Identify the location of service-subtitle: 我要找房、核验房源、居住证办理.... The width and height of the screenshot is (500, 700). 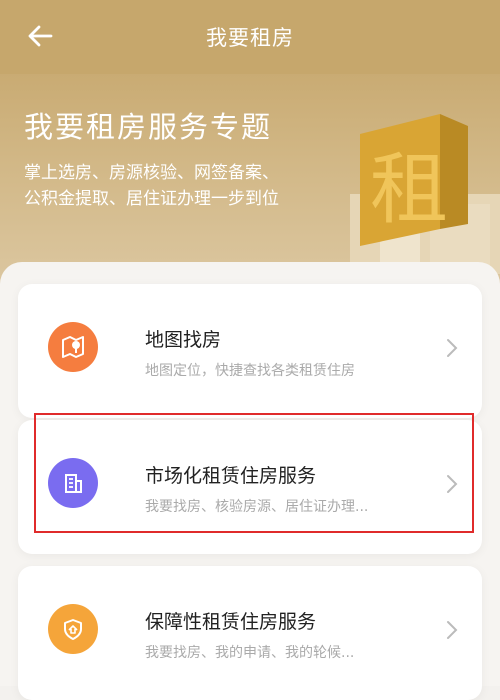
(257, 507).